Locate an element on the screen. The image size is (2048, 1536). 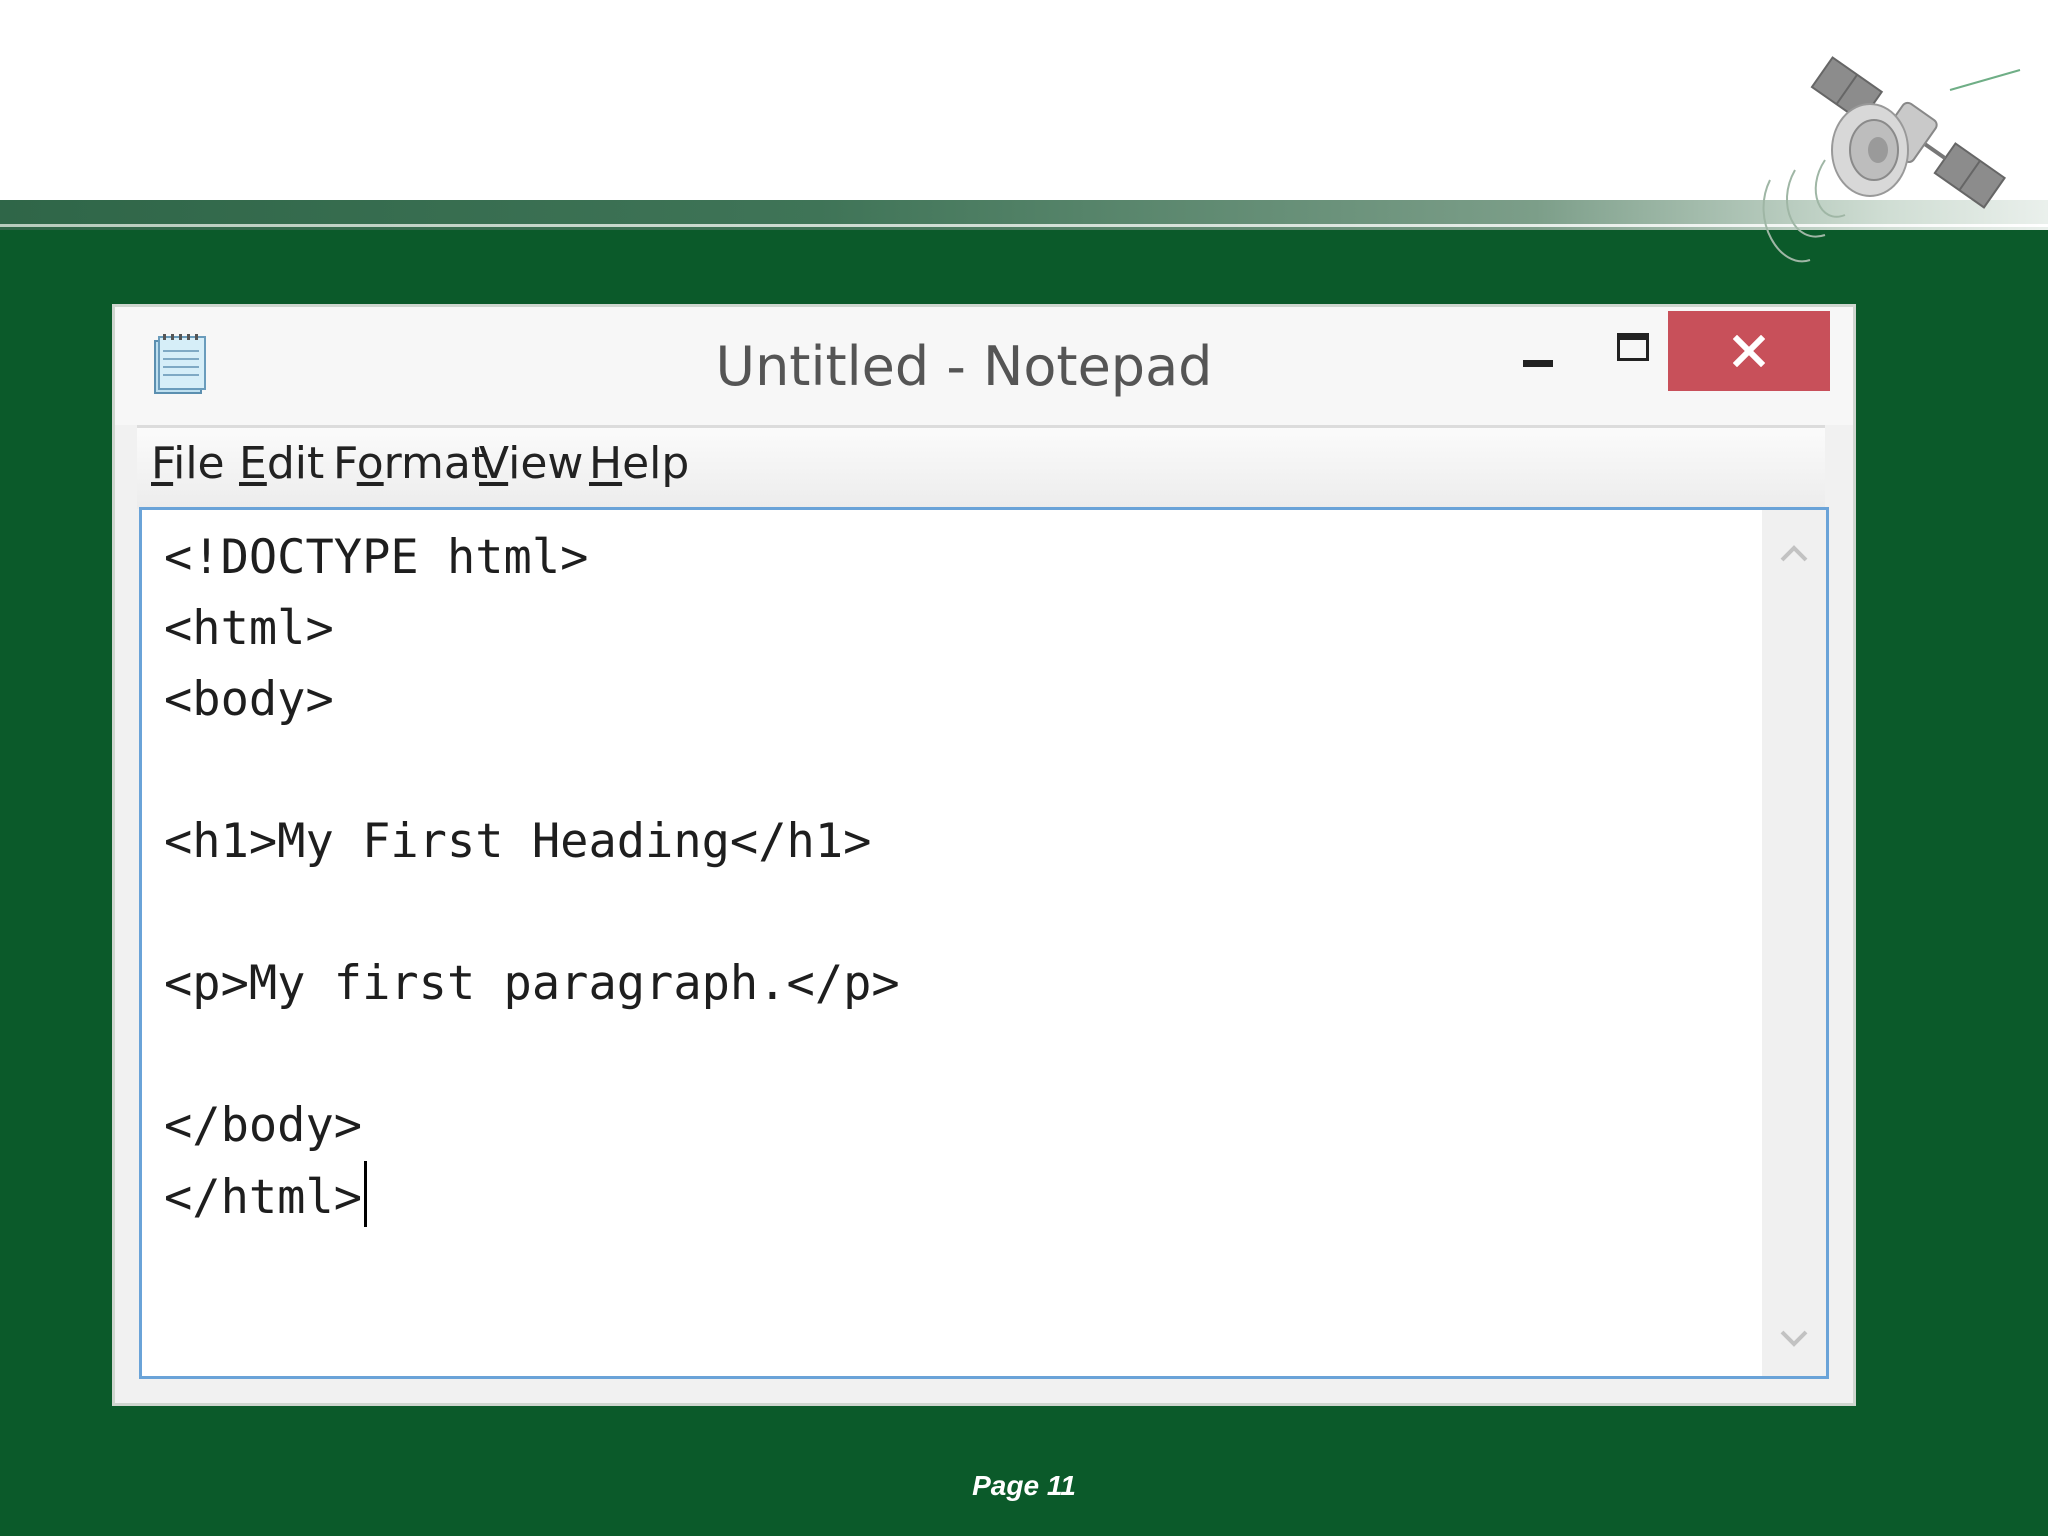
scroll-up-arrow-icon is located at coordinates (1794, 553).